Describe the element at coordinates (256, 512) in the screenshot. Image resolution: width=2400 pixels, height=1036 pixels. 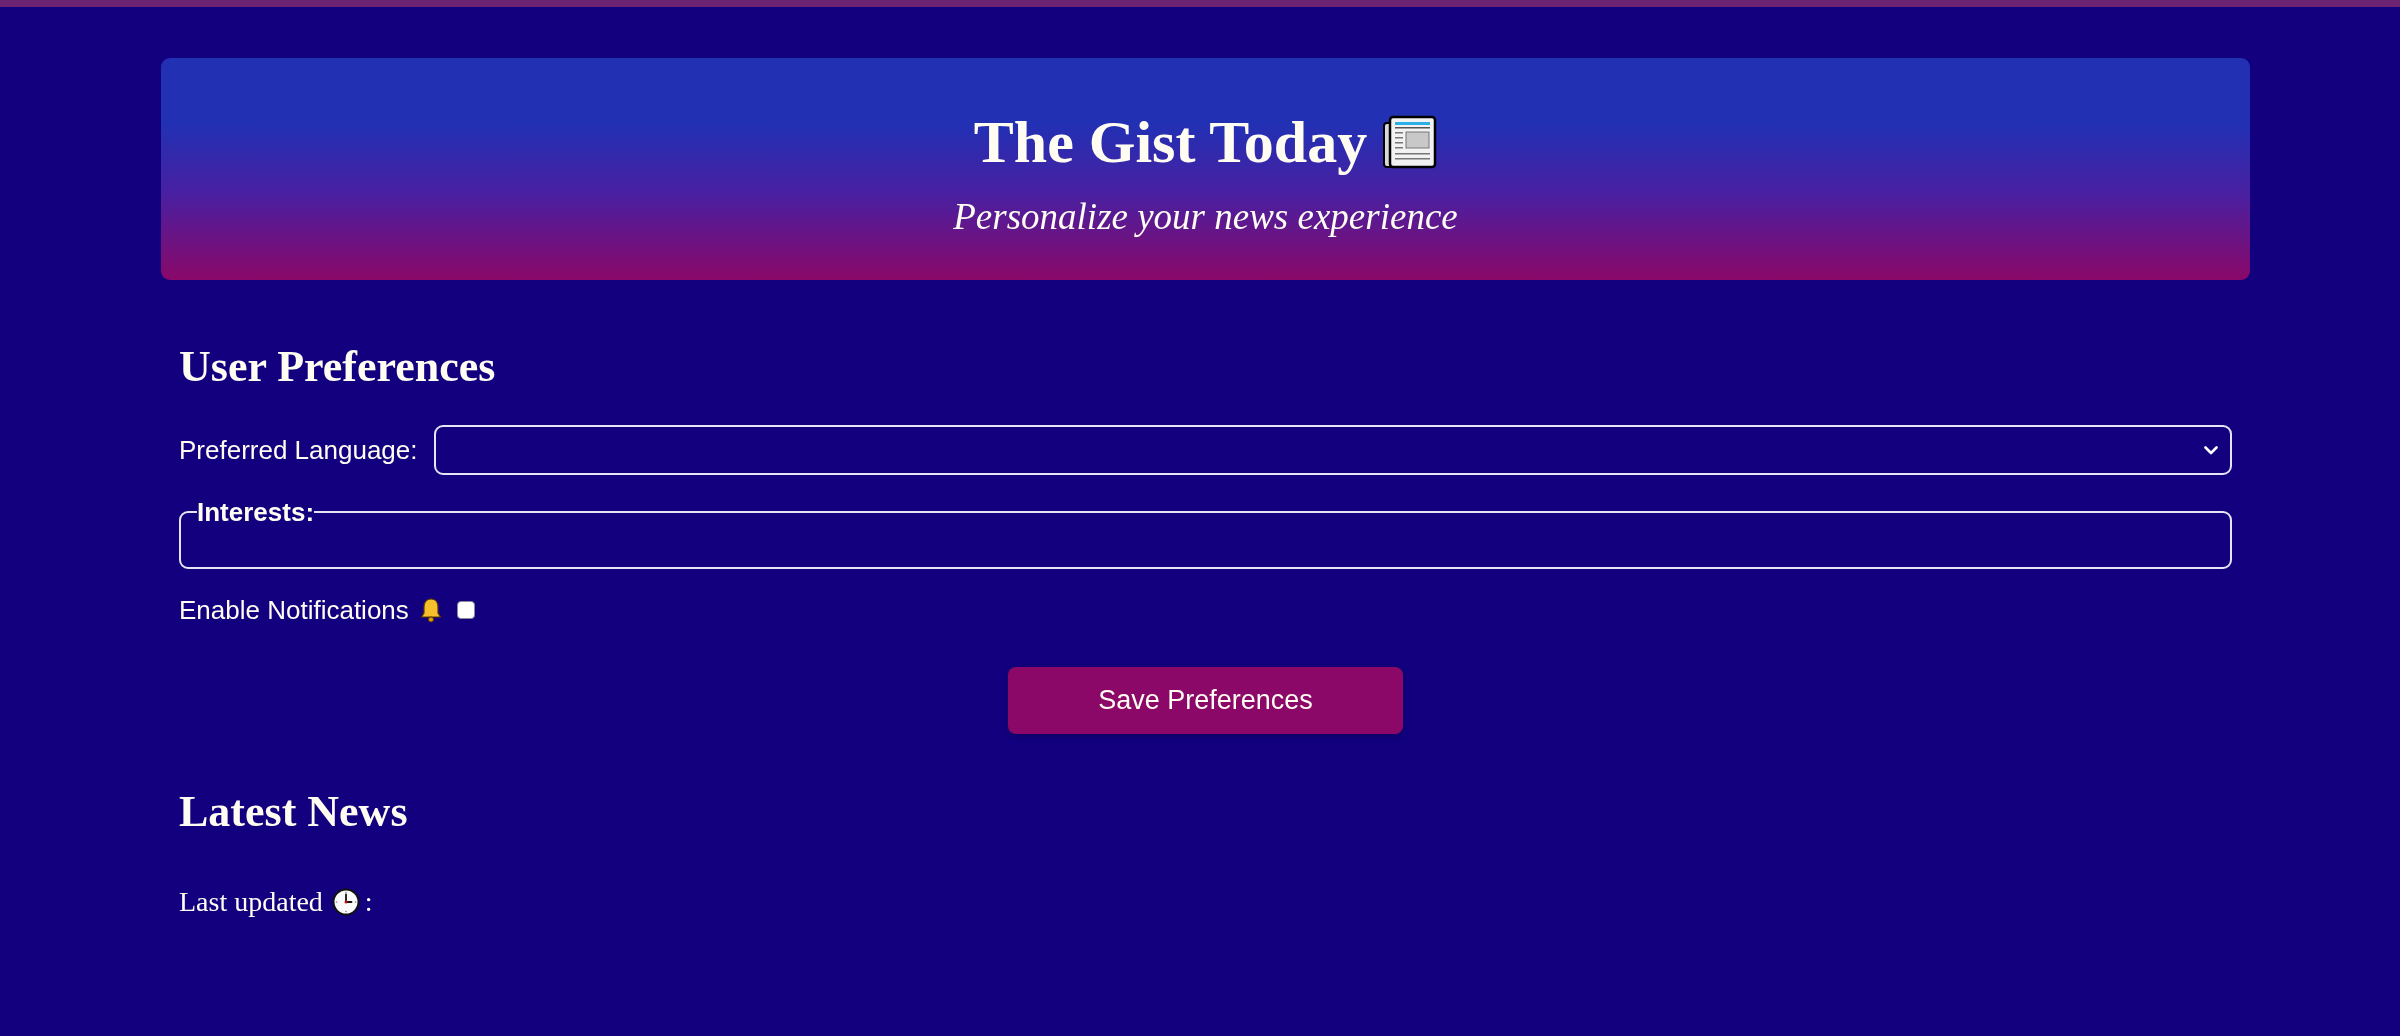
I see `fieldset-legend: Interests:` at that location.